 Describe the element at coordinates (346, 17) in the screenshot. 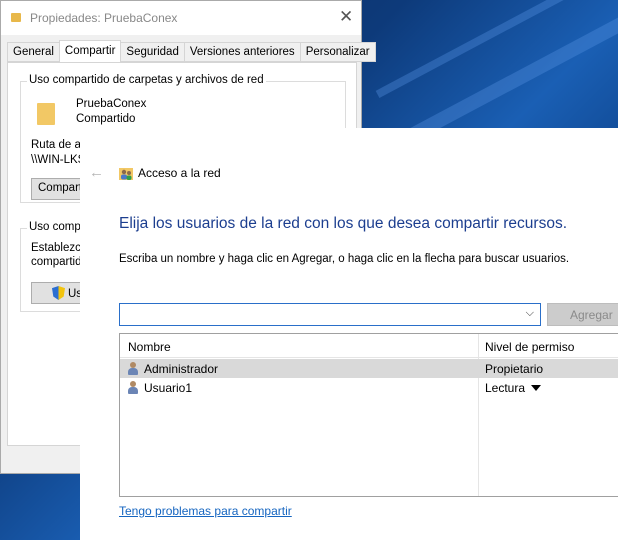

I see `close-icon: ✕` at that location.